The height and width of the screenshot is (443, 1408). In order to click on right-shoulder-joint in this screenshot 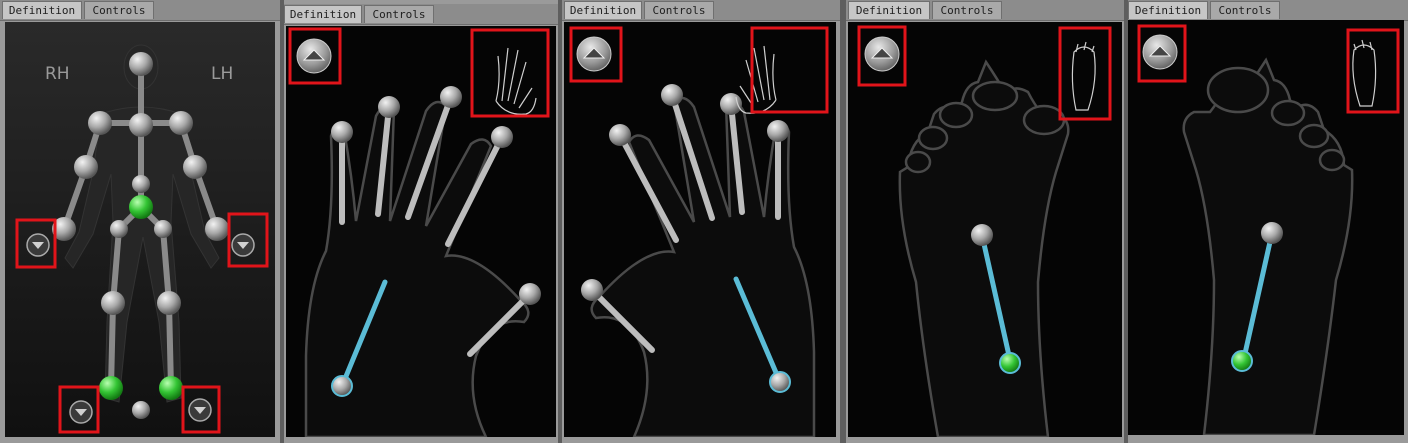, I will do `click(100, 123)`.